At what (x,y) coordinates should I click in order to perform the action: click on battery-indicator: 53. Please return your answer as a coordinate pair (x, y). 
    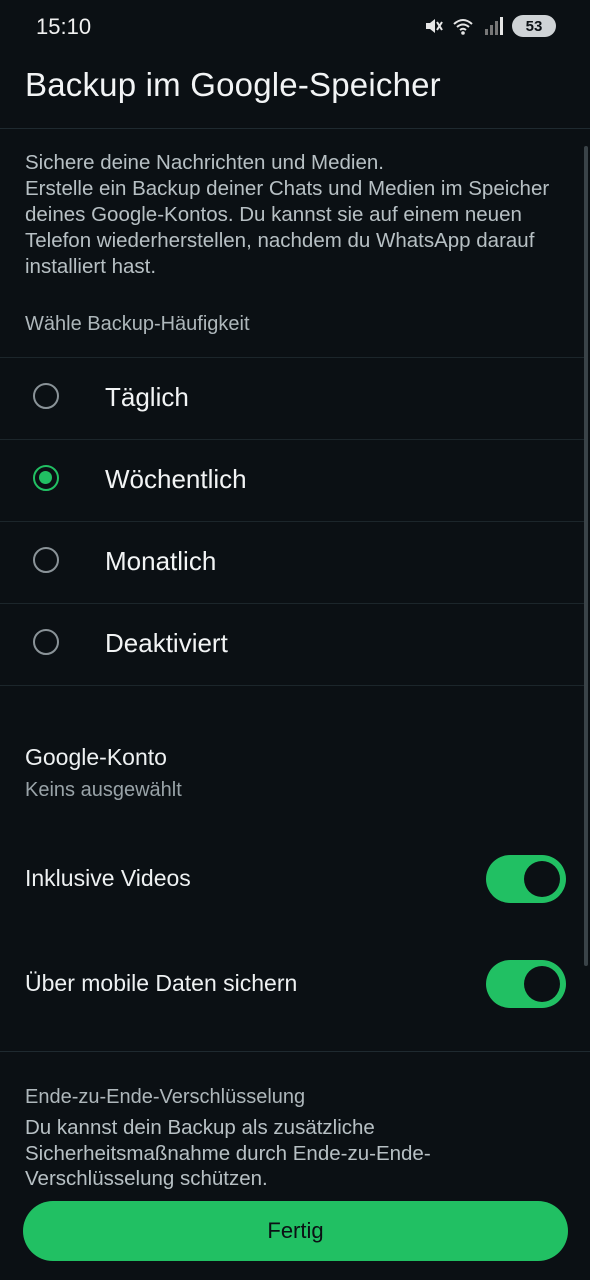
    Looking at the image, I should click on (534, 26).